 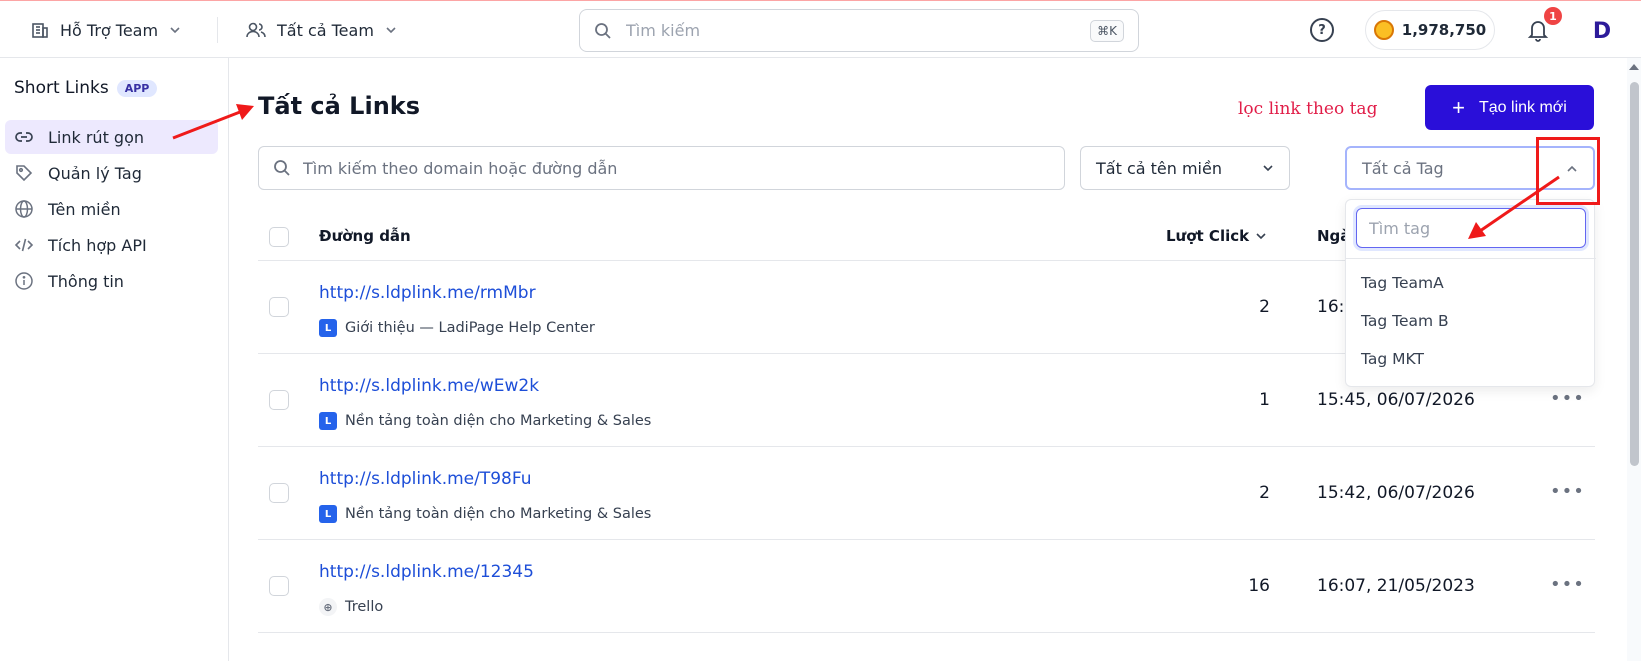 What do you see at coordinates (429, 386) in the screenshot?
I see `short-link-url: http://s.ldplink.me/wEw2k` at bounding box center [429, 386].